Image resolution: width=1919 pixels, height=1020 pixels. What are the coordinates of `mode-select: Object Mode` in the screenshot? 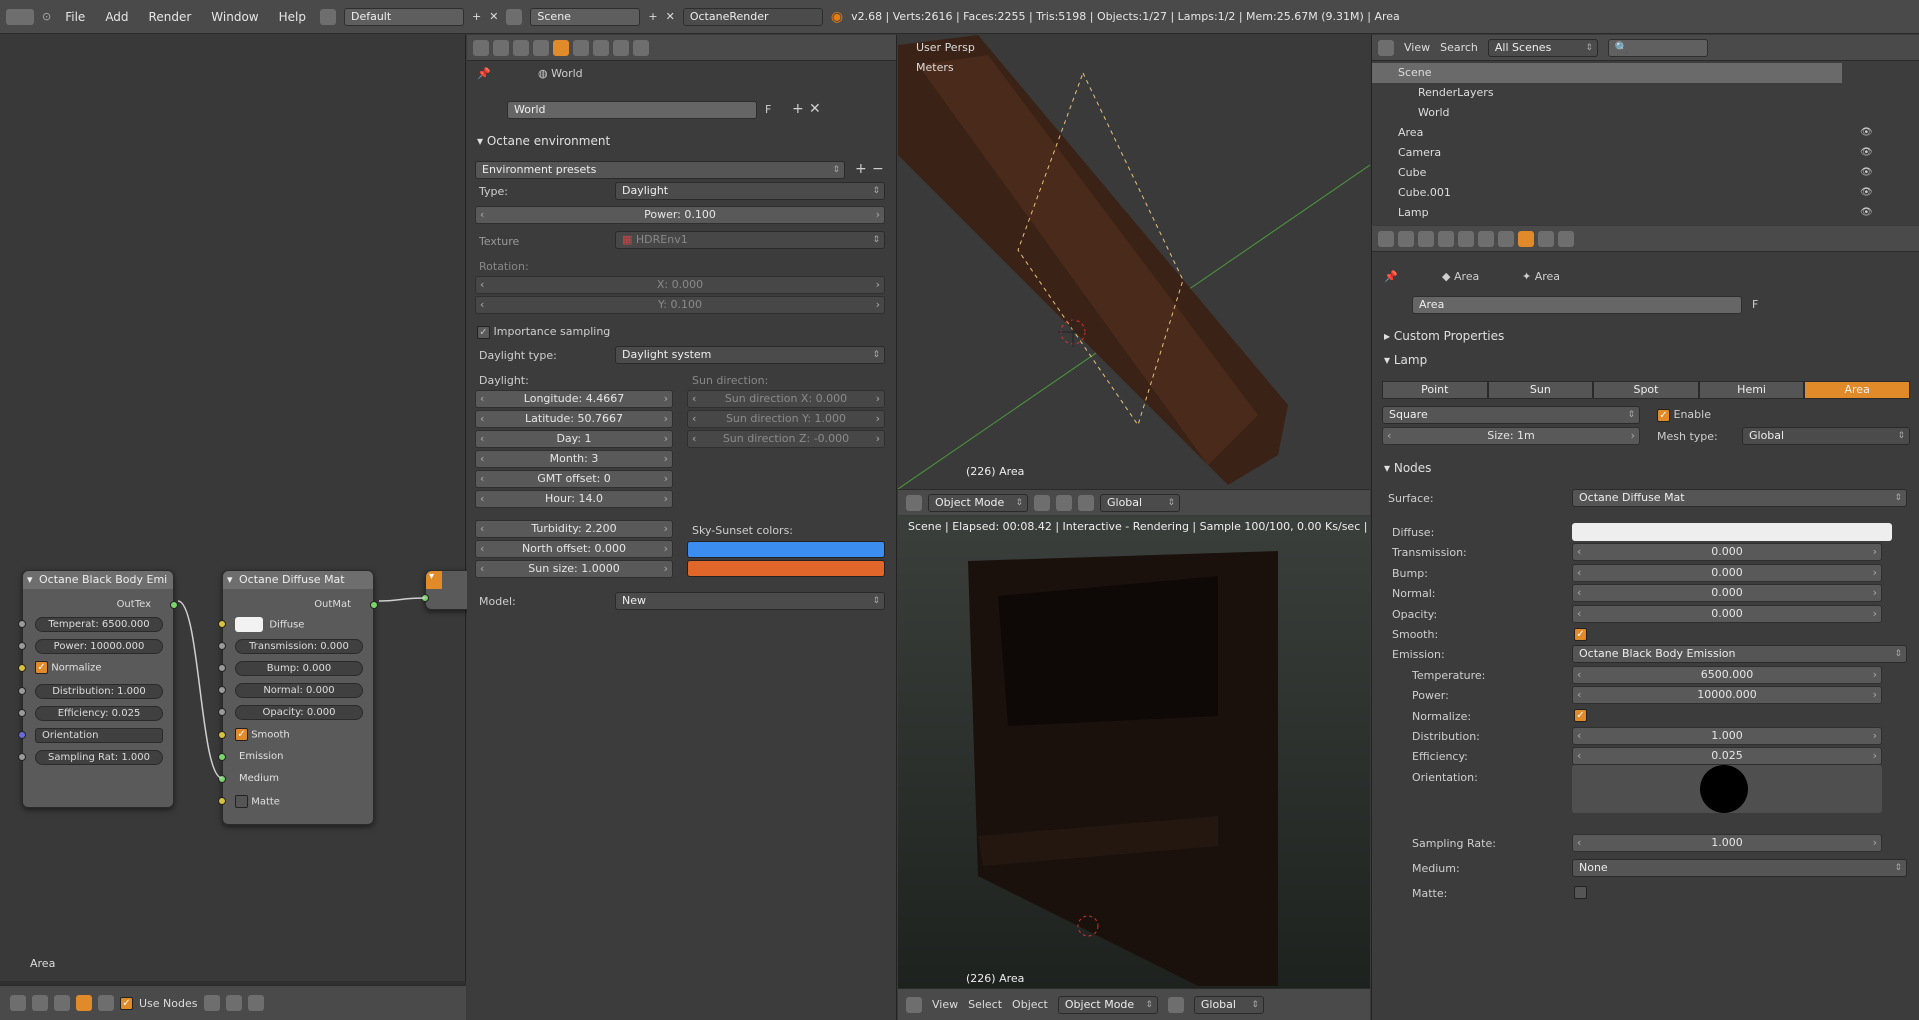 It's located at (978, 502).